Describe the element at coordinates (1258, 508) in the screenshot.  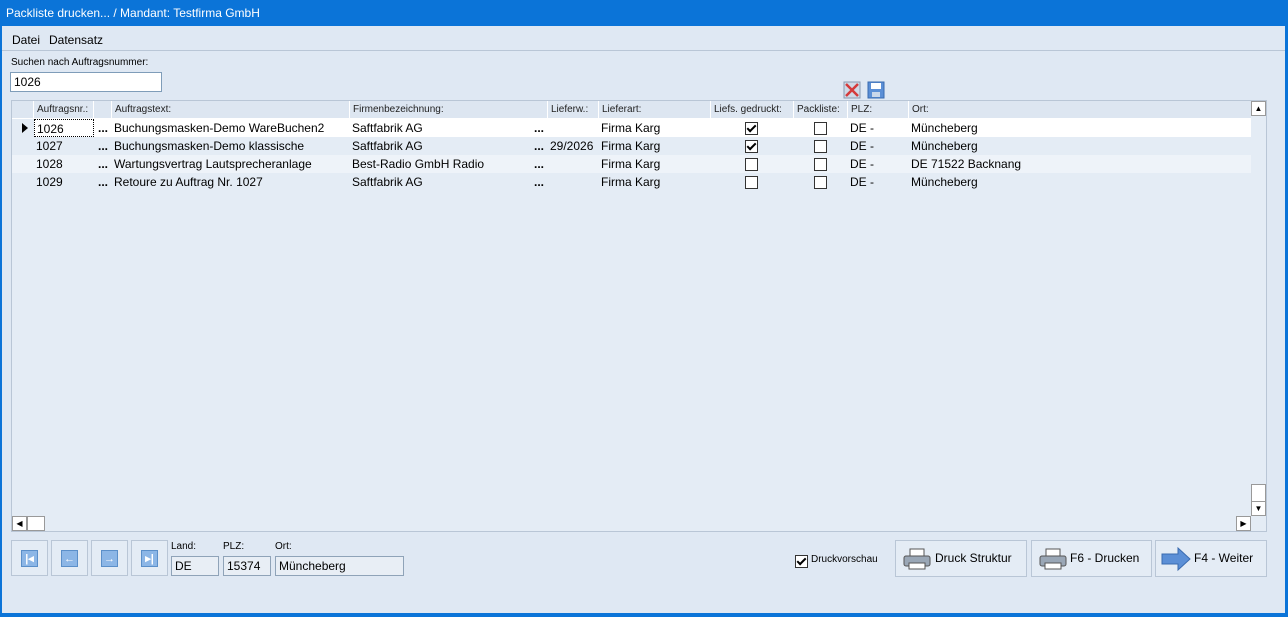
I see `scroll-down-icon: ▼` at that location.